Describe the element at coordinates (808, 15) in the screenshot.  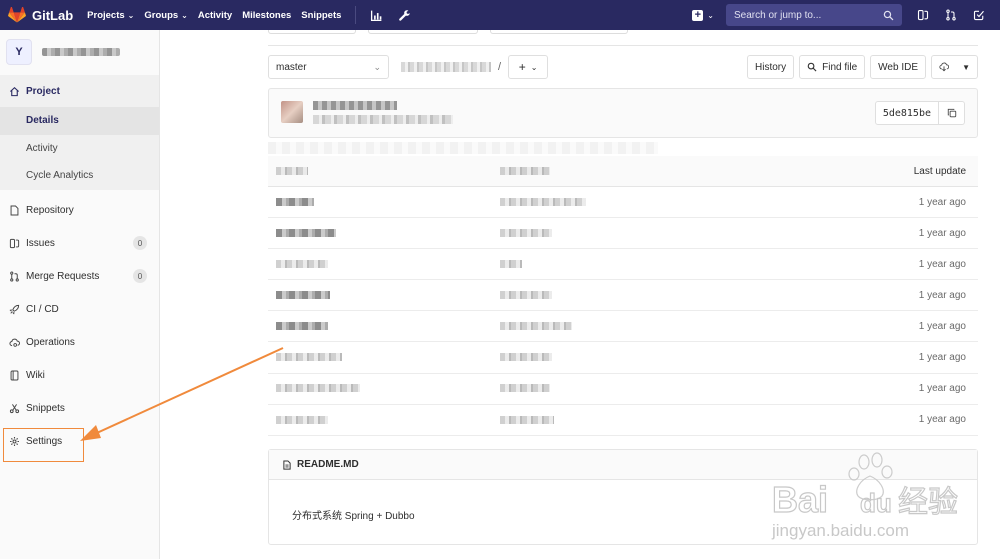
I see `search-input` at that location.